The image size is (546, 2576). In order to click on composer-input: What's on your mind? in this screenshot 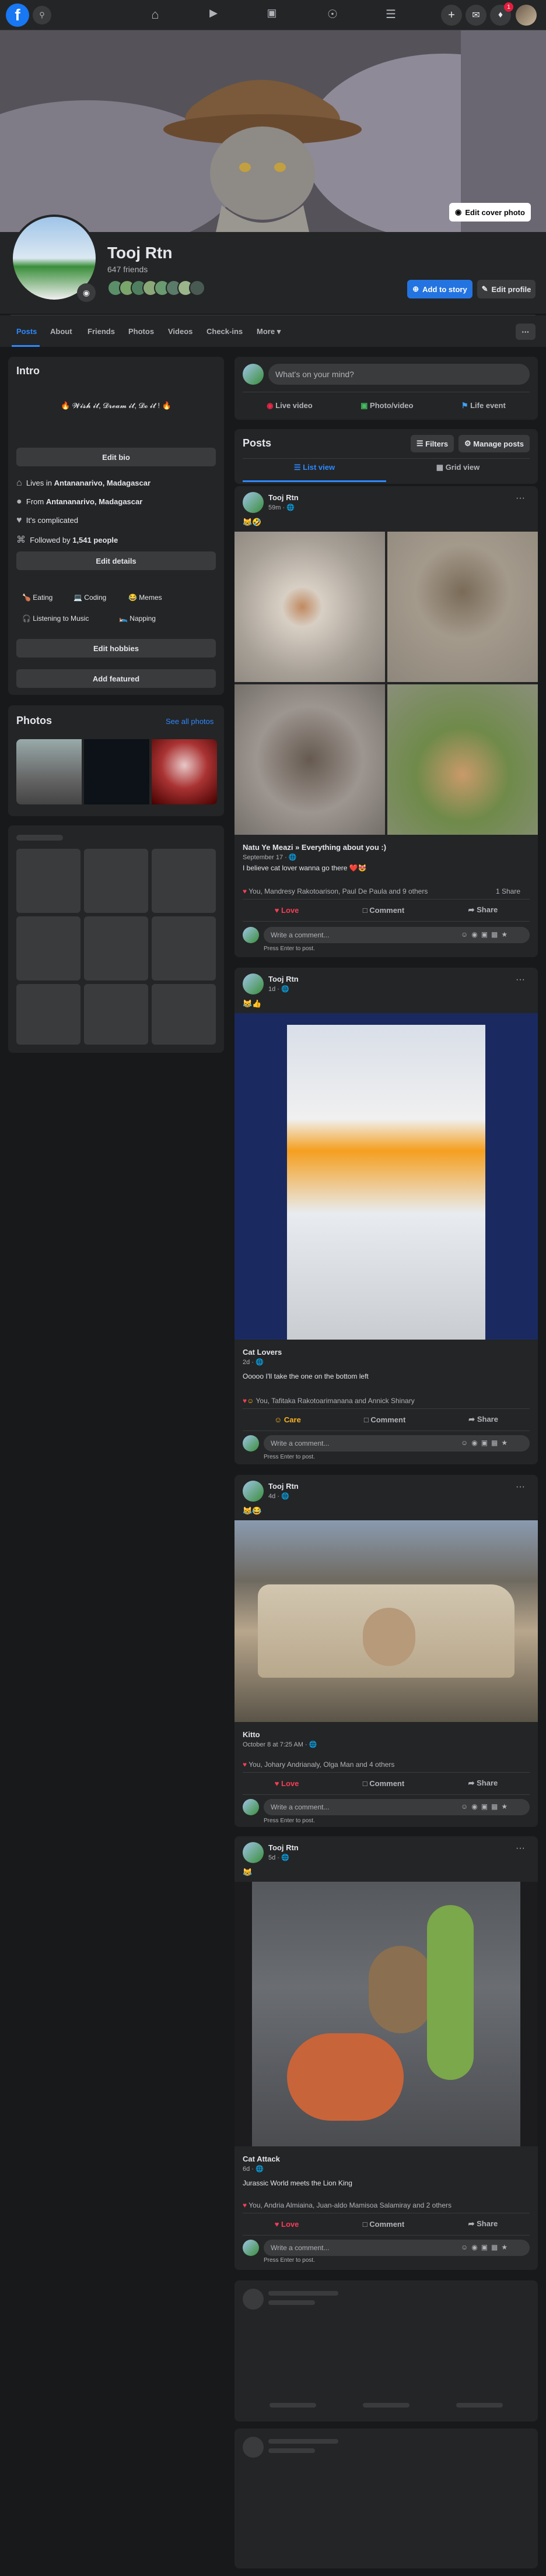, I will do `click(399, 374)`.